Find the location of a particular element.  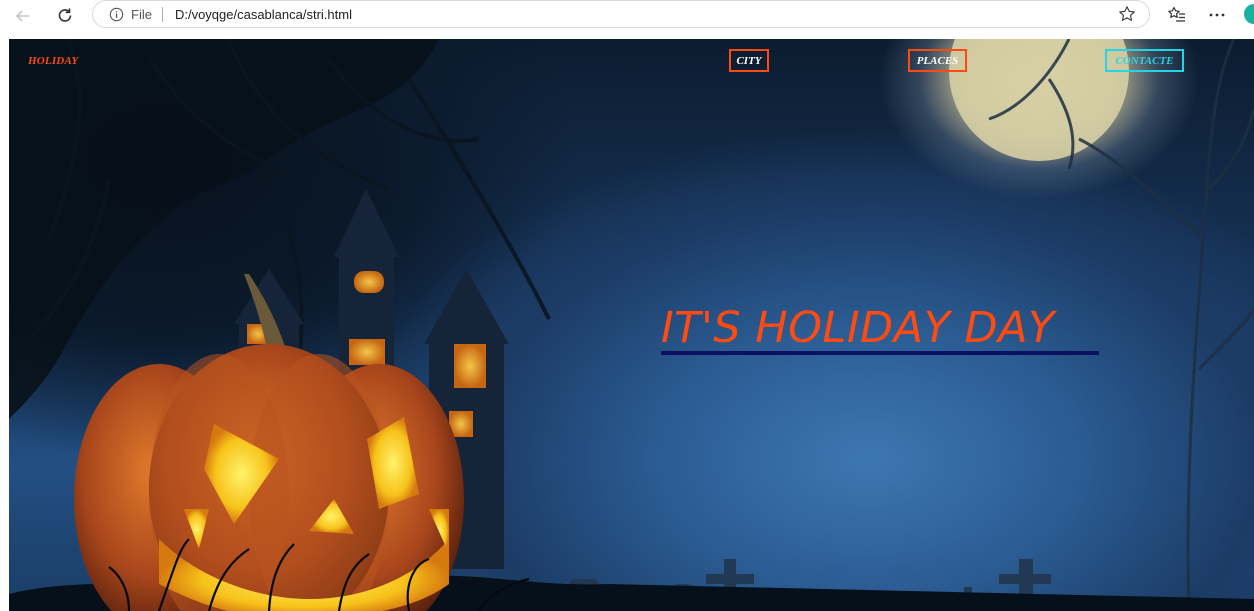

reload-icon is located at coordinates (65, 15).